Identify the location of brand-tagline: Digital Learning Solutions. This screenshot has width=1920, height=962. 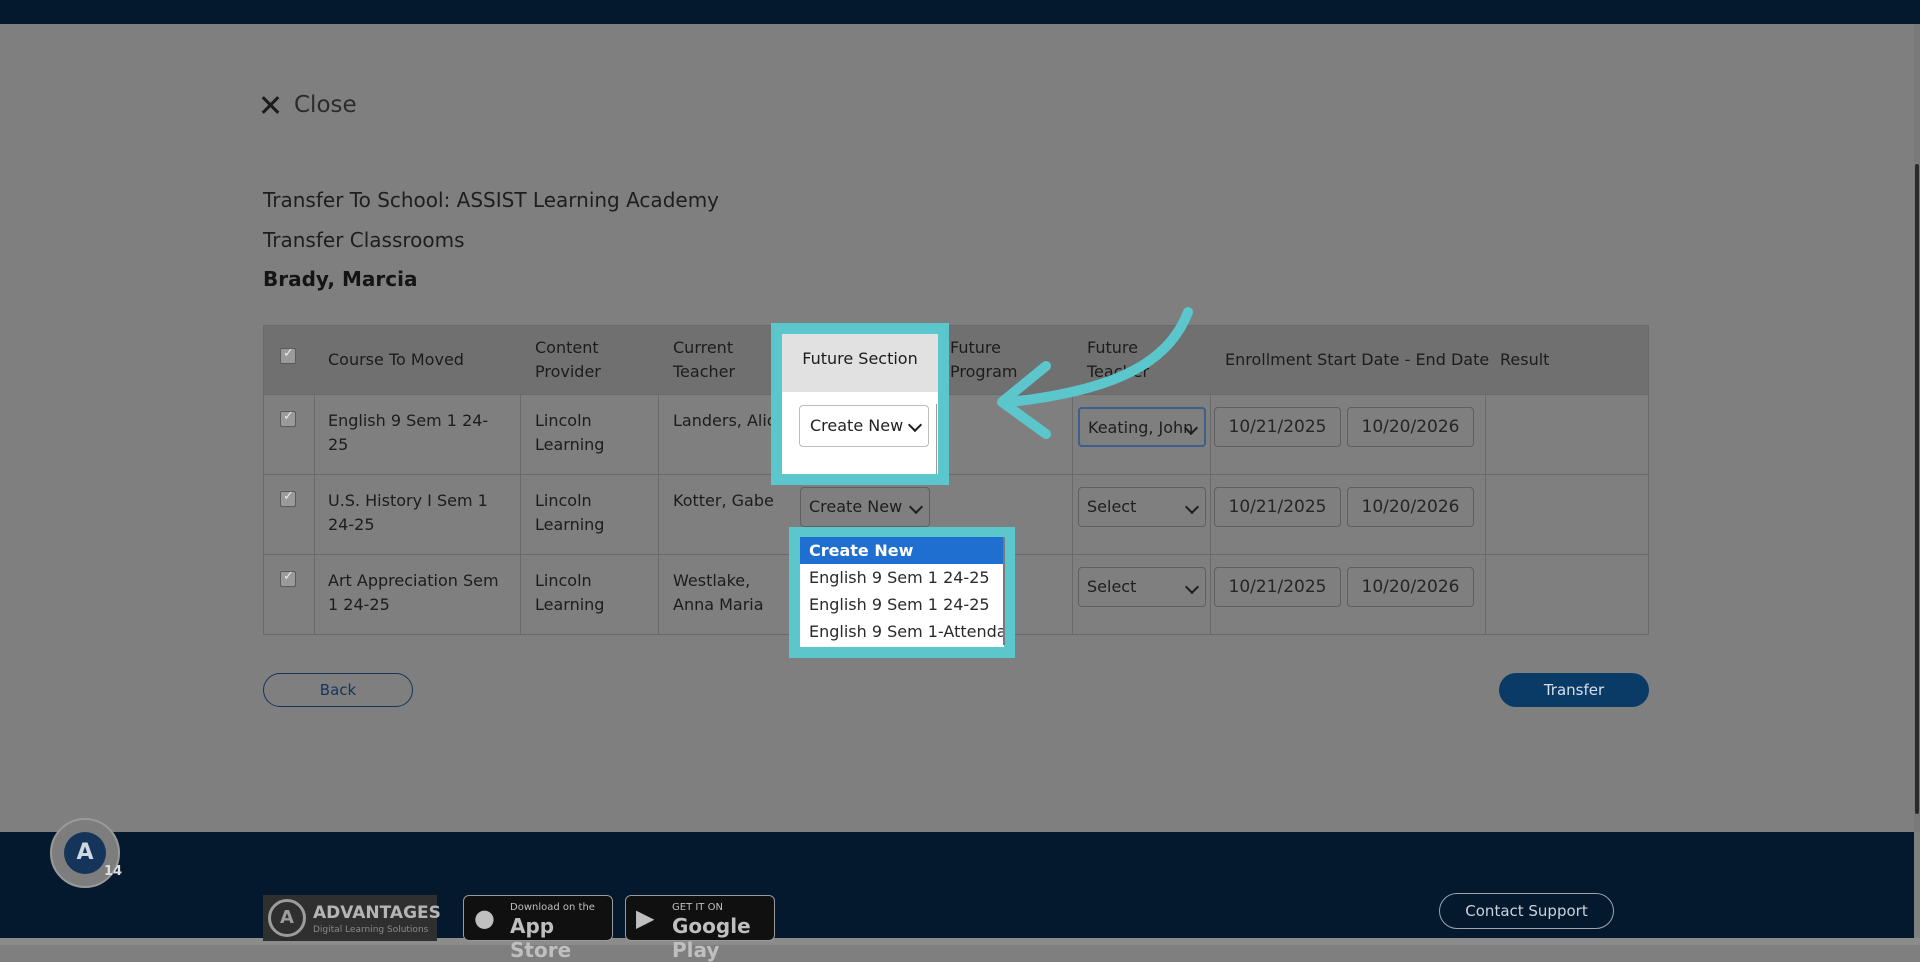
(371, 930).